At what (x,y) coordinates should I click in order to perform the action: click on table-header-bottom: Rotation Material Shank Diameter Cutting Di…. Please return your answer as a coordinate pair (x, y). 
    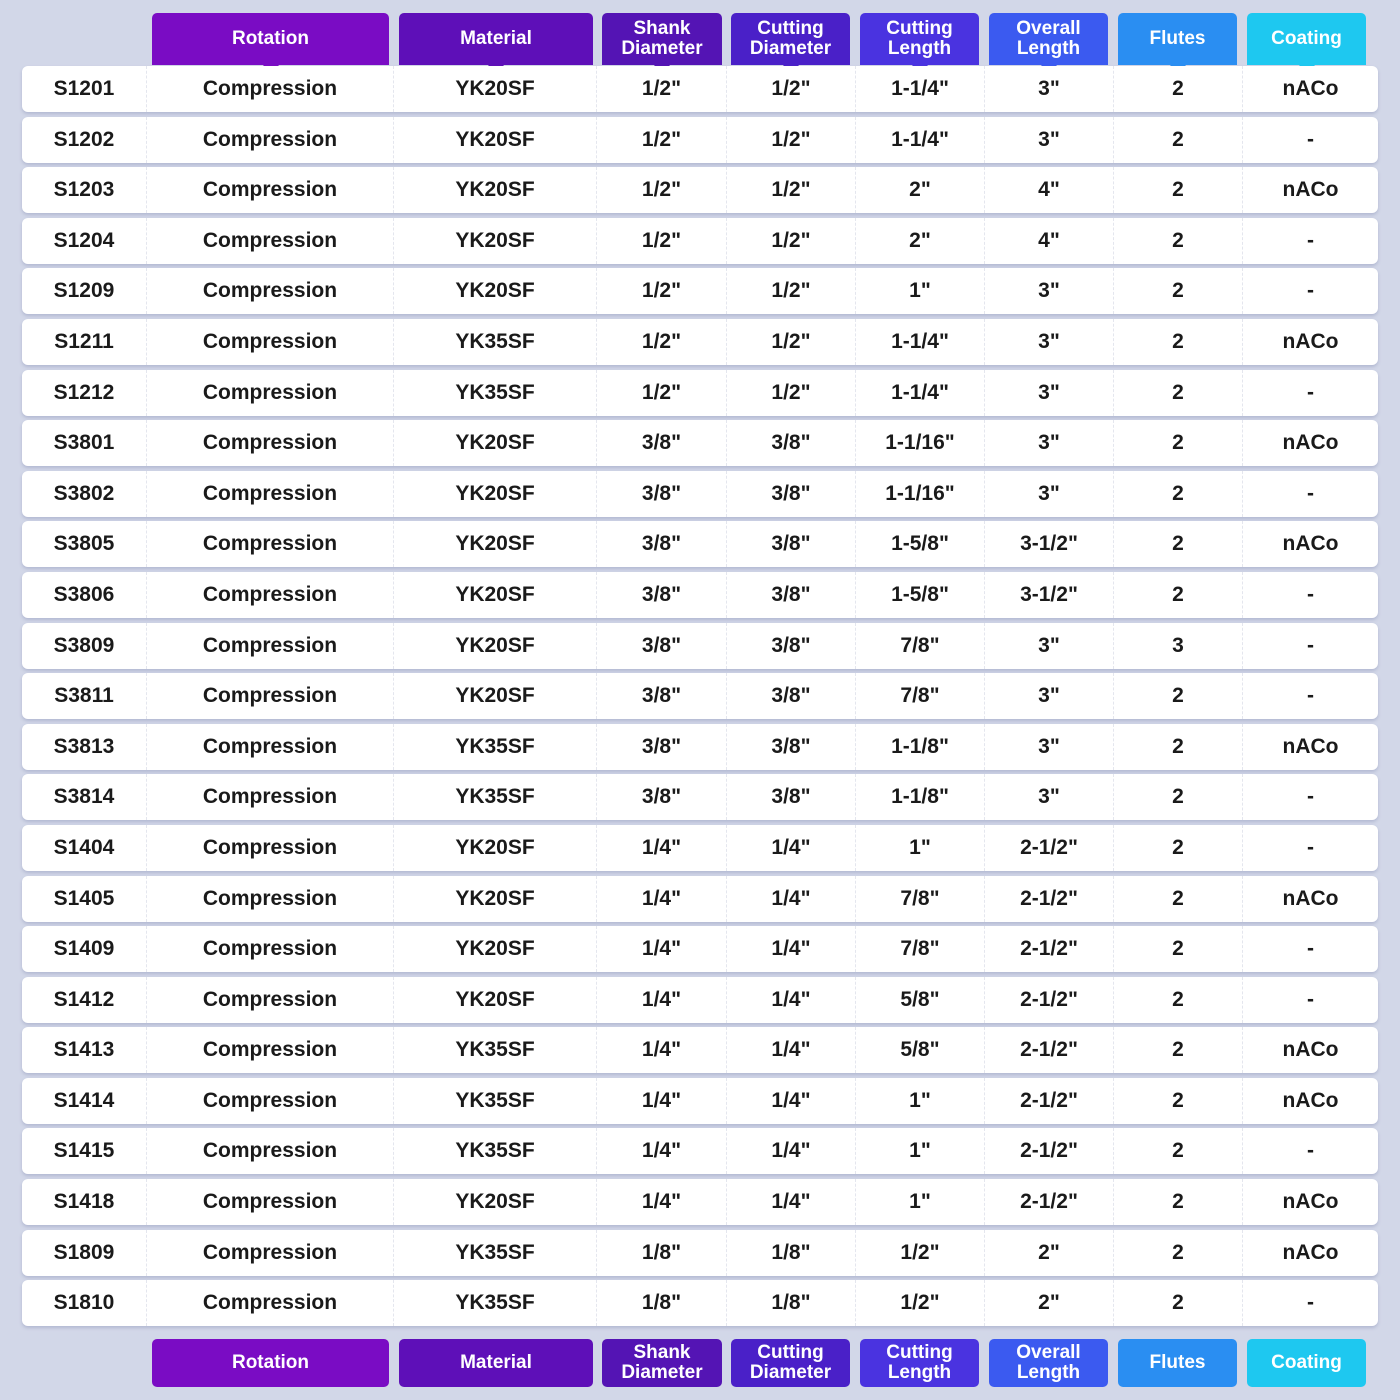
    Looking at the image, I should click on (700, 1363).